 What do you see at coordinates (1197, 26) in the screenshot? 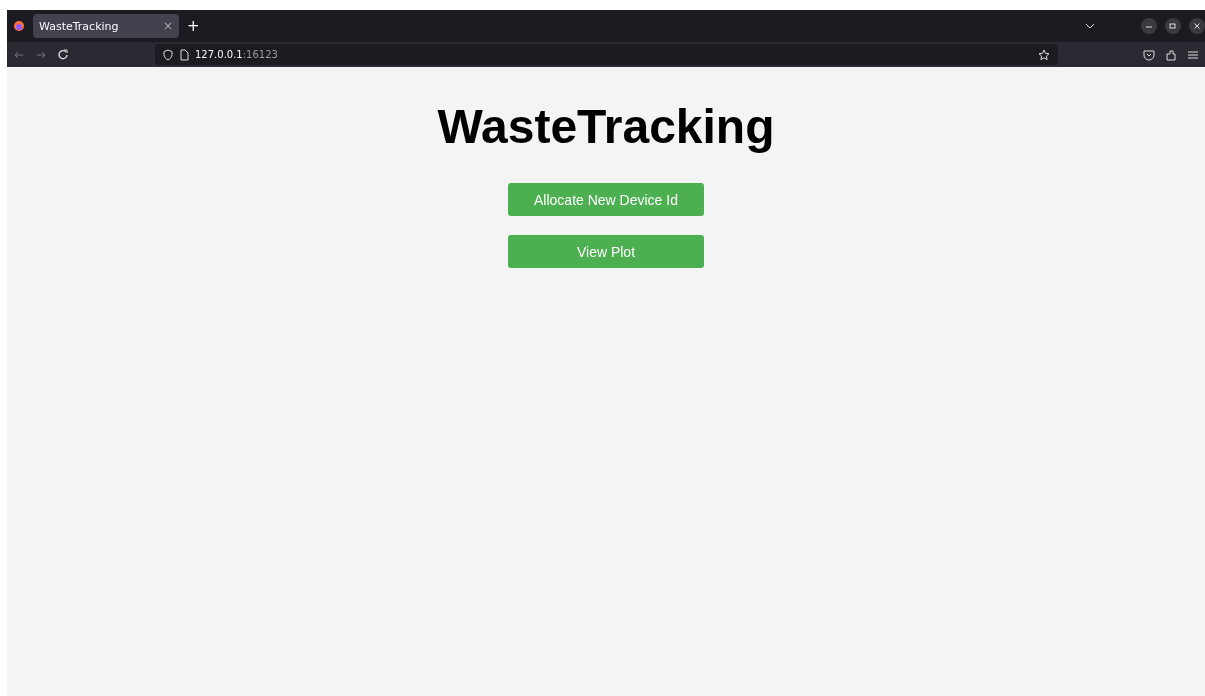
I see `close-icon` at bounding box center [1197, 26].